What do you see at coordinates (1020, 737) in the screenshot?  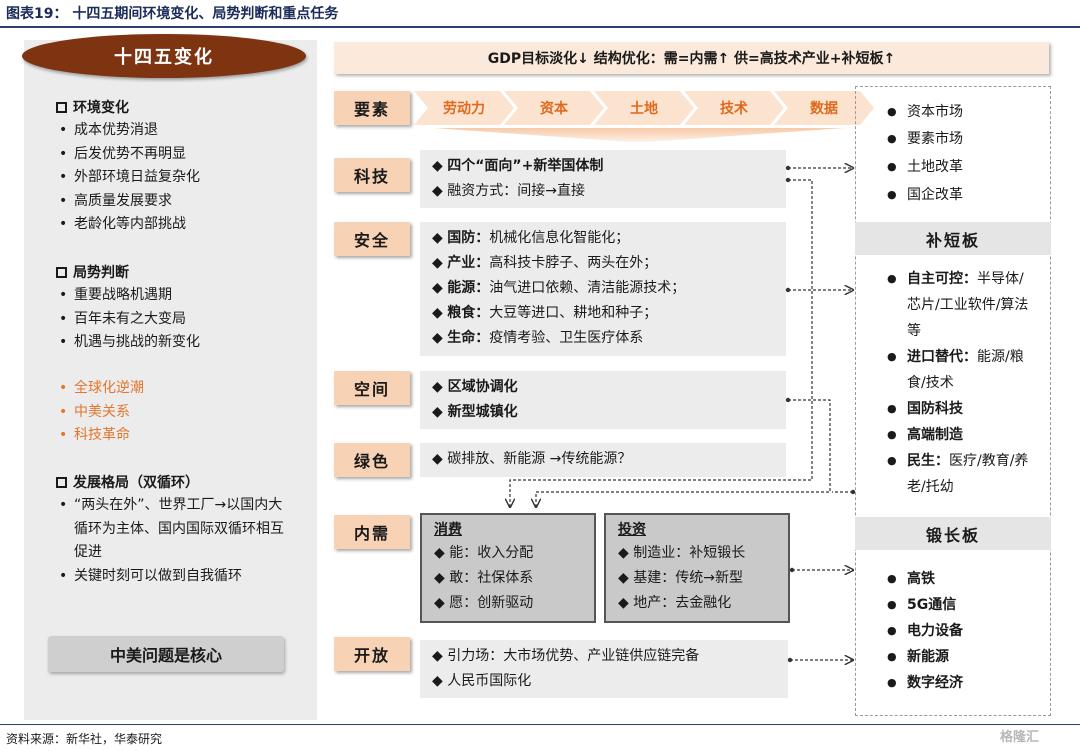 I see `watermark-logo: 格隆汇` at bounding box center [1020, 737].